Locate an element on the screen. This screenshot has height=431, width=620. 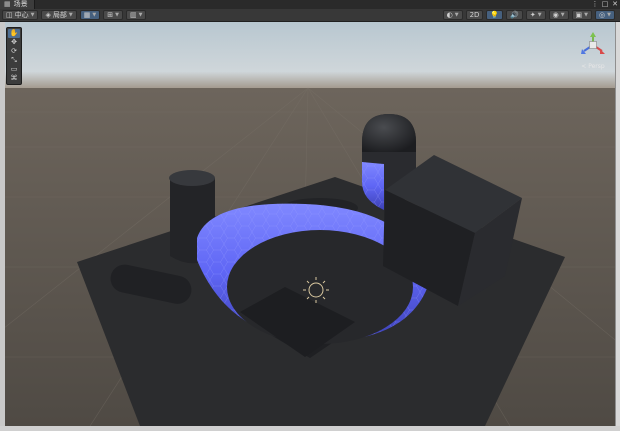
2d-label: 2D is located at coordinates (474, 15).